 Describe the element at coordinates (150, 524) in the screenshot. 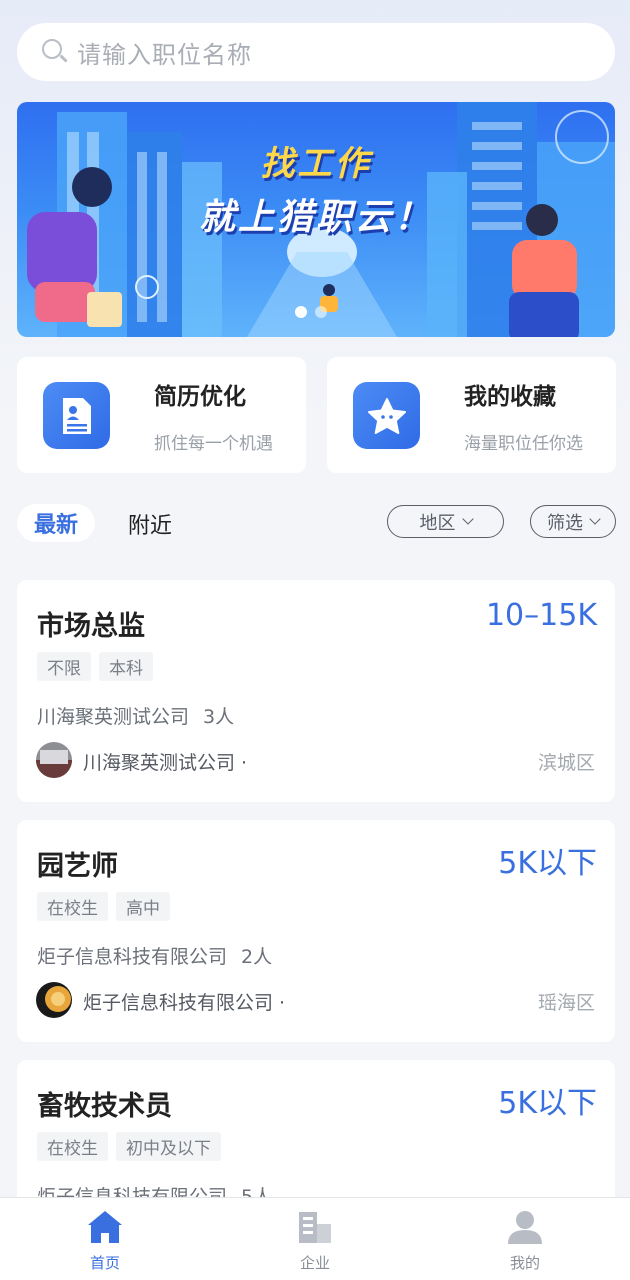

I see `tab-nearby: 附近` at that location.